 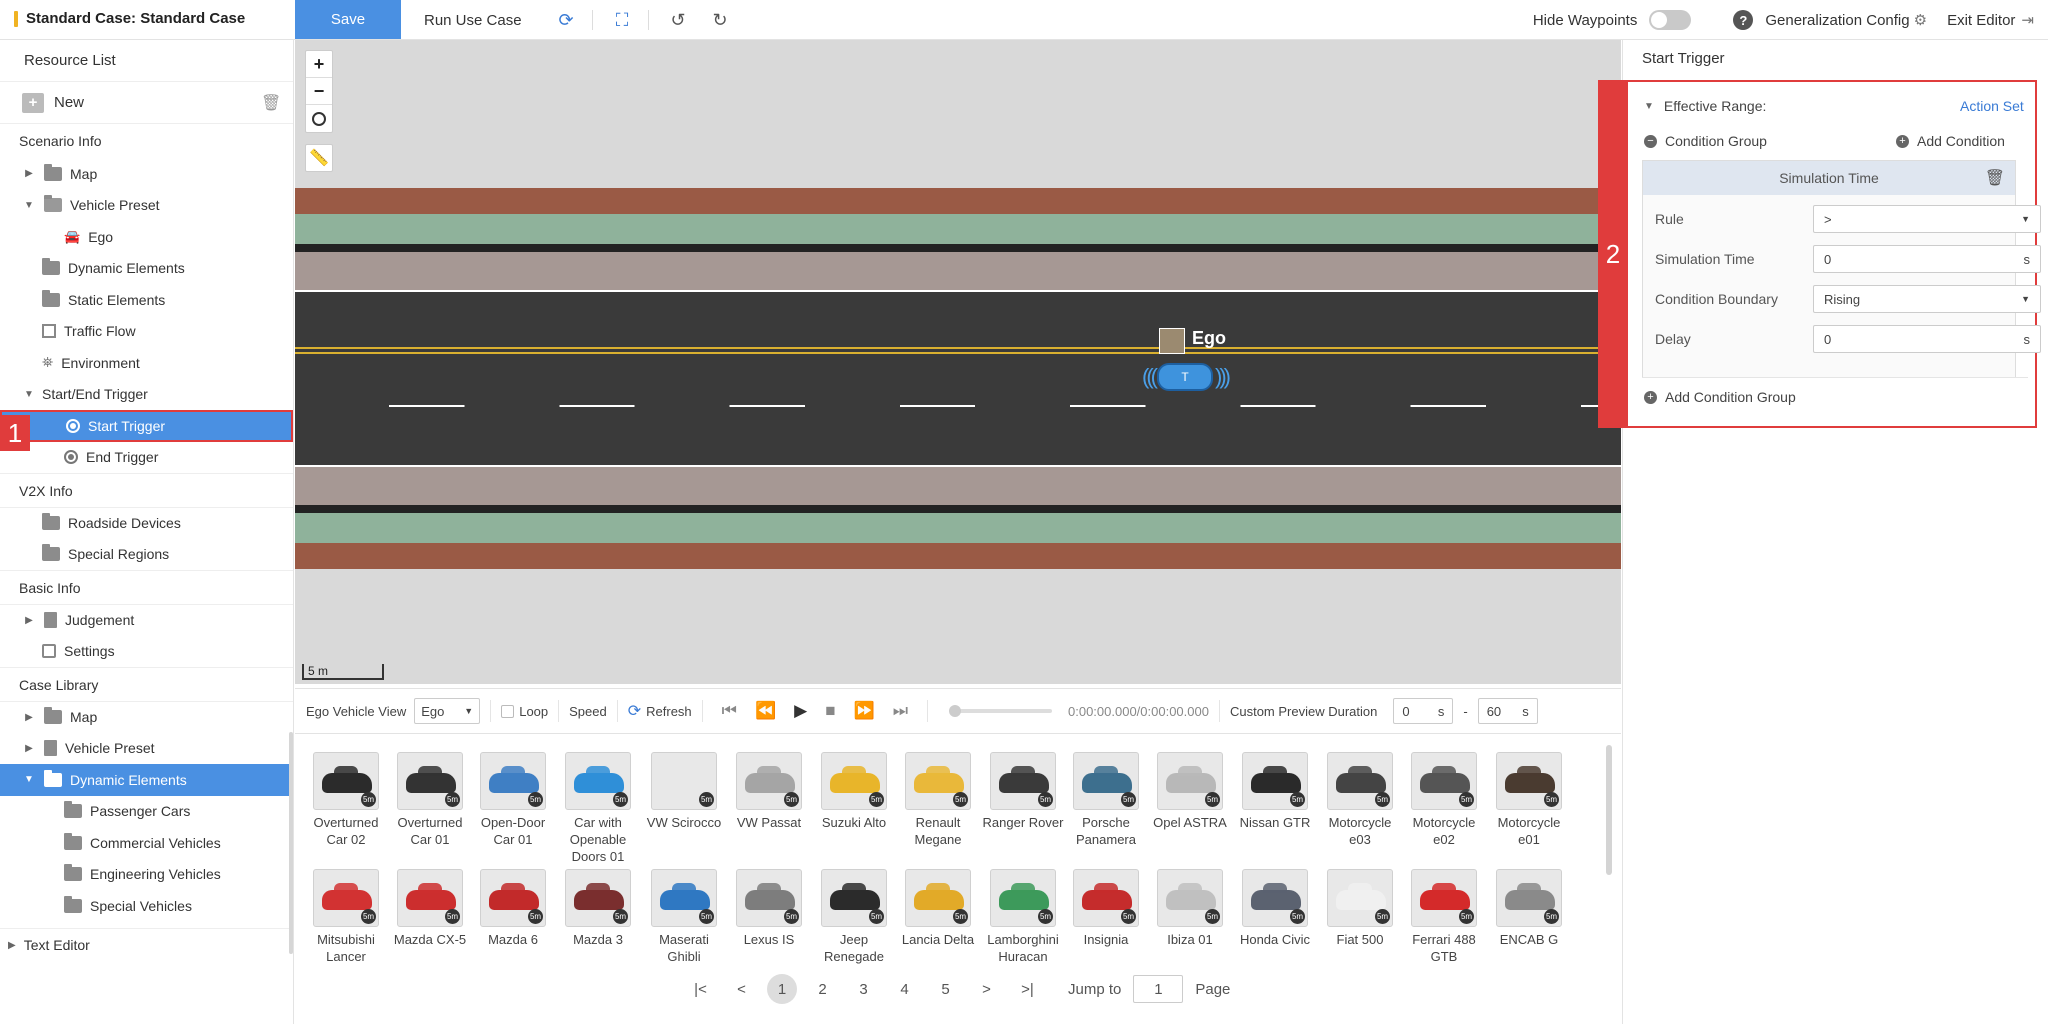 I want to click on tree-item-ego: 🚘 Ego, so click(x=146, y=237).